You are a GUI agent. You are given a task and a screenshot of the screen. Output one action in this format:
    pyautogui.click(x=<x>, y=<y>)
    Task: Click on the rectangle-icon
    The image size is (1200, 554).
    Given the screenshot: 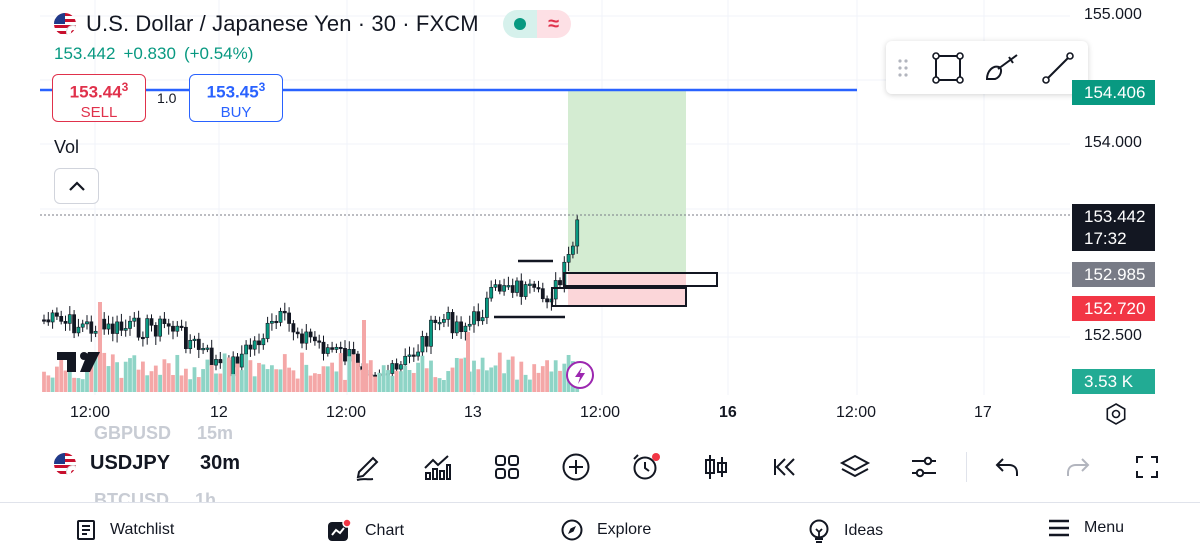 What is the action you would take?
    pyautogui.click(x=947, y=67)
    